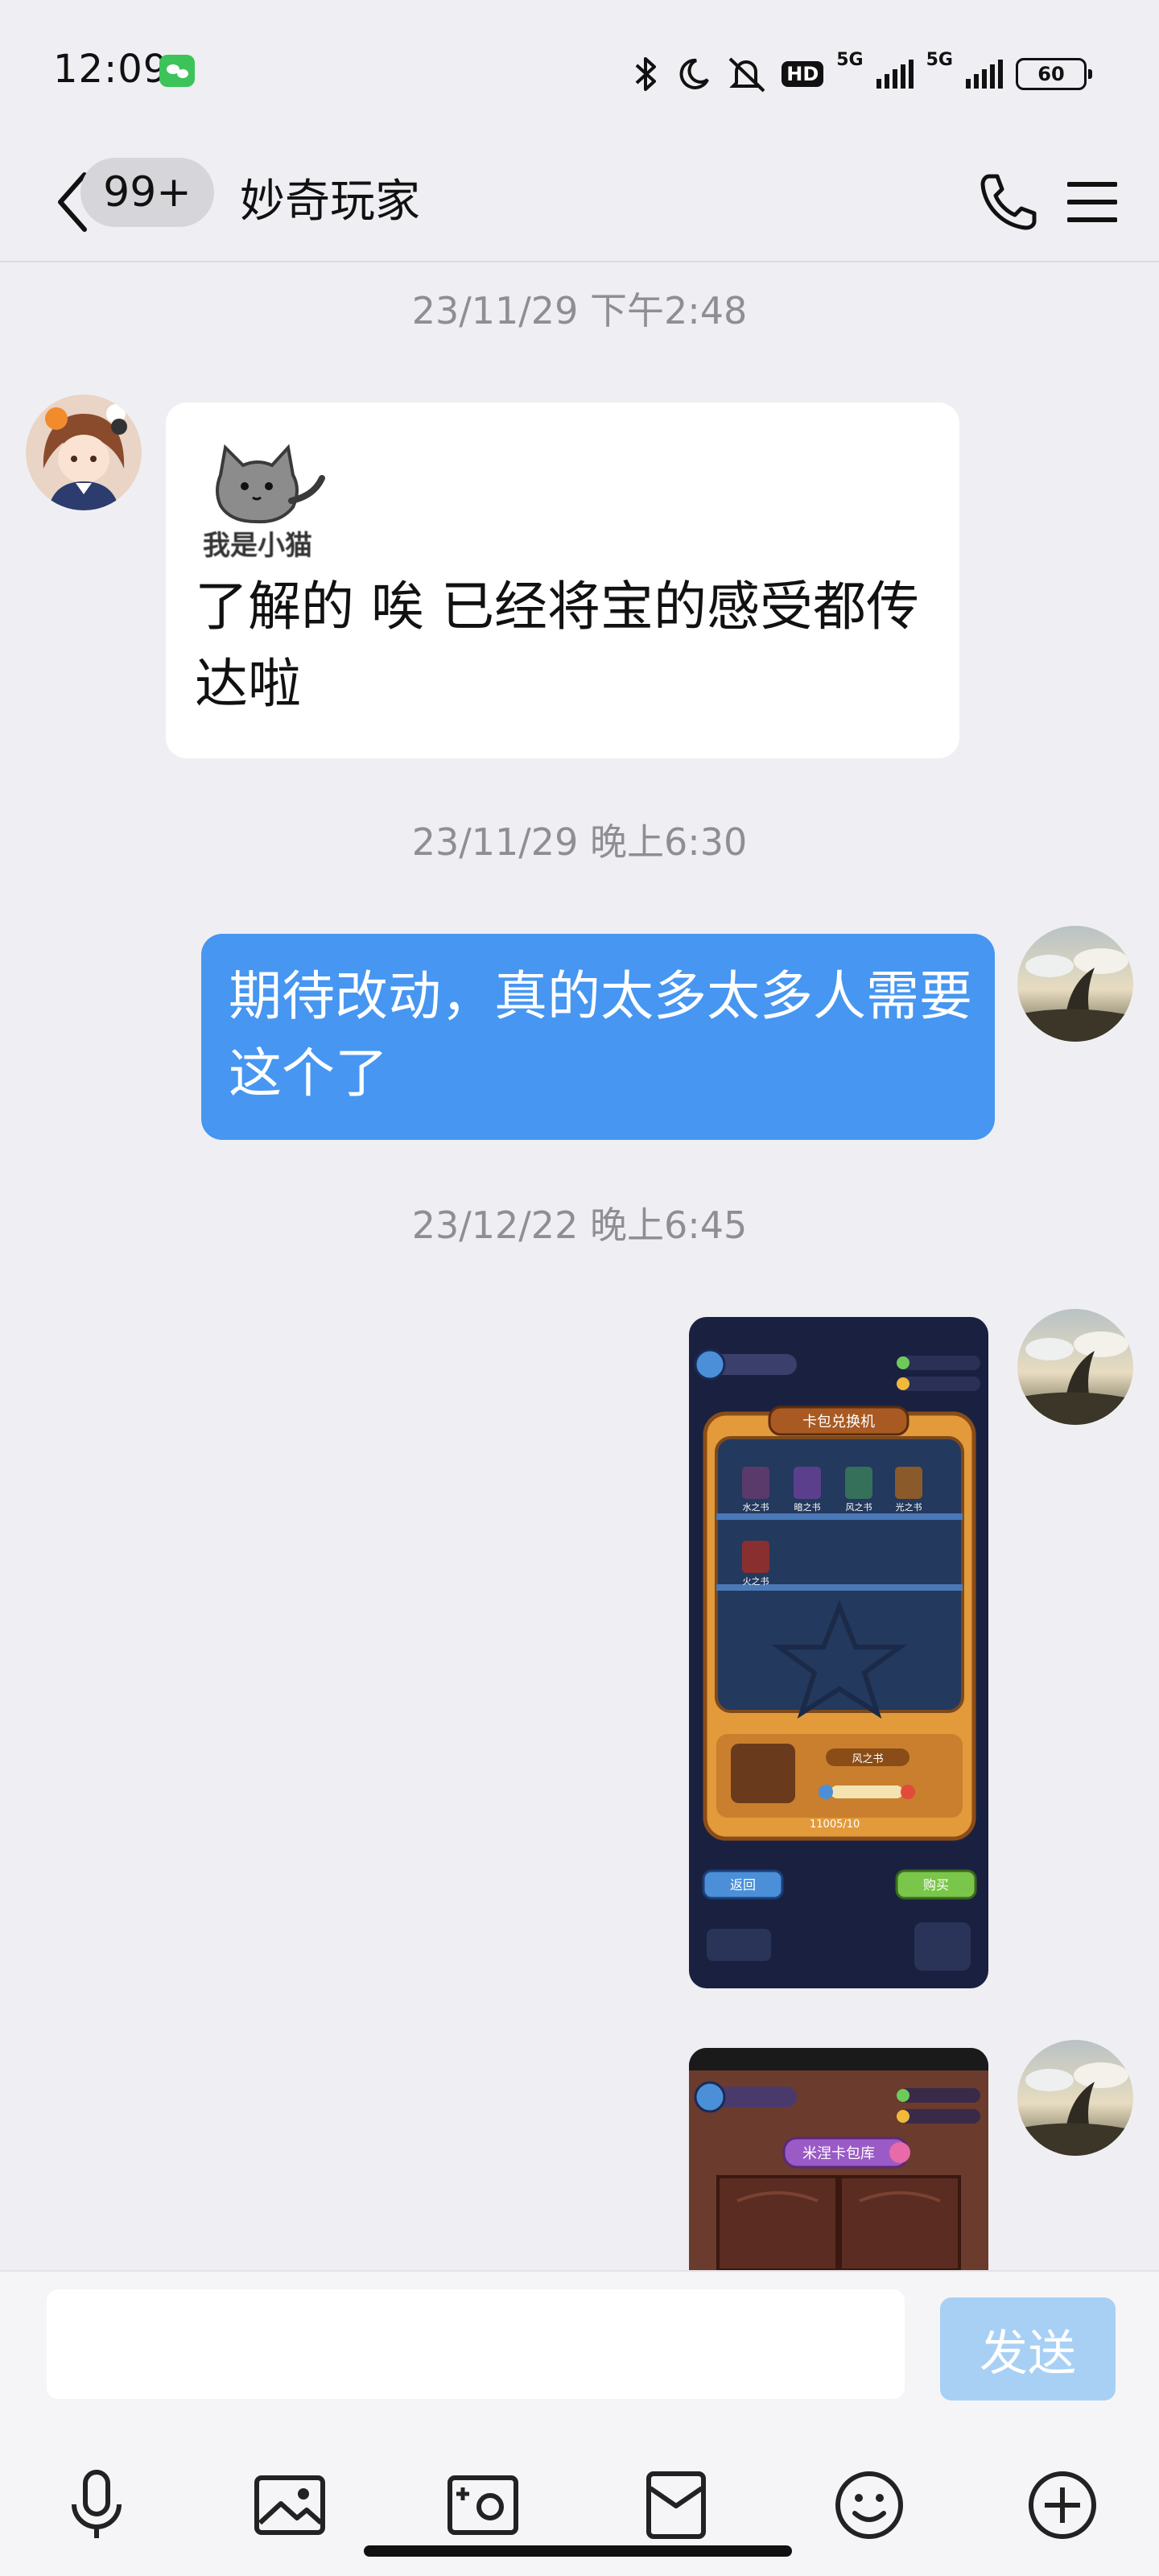 The height and width of the screenshot is (2576, 1159). What do you see at coordinates (803, 74) in the screenshot?
I see `hd-voice-badge: HD` at bounding box center [803, 74].